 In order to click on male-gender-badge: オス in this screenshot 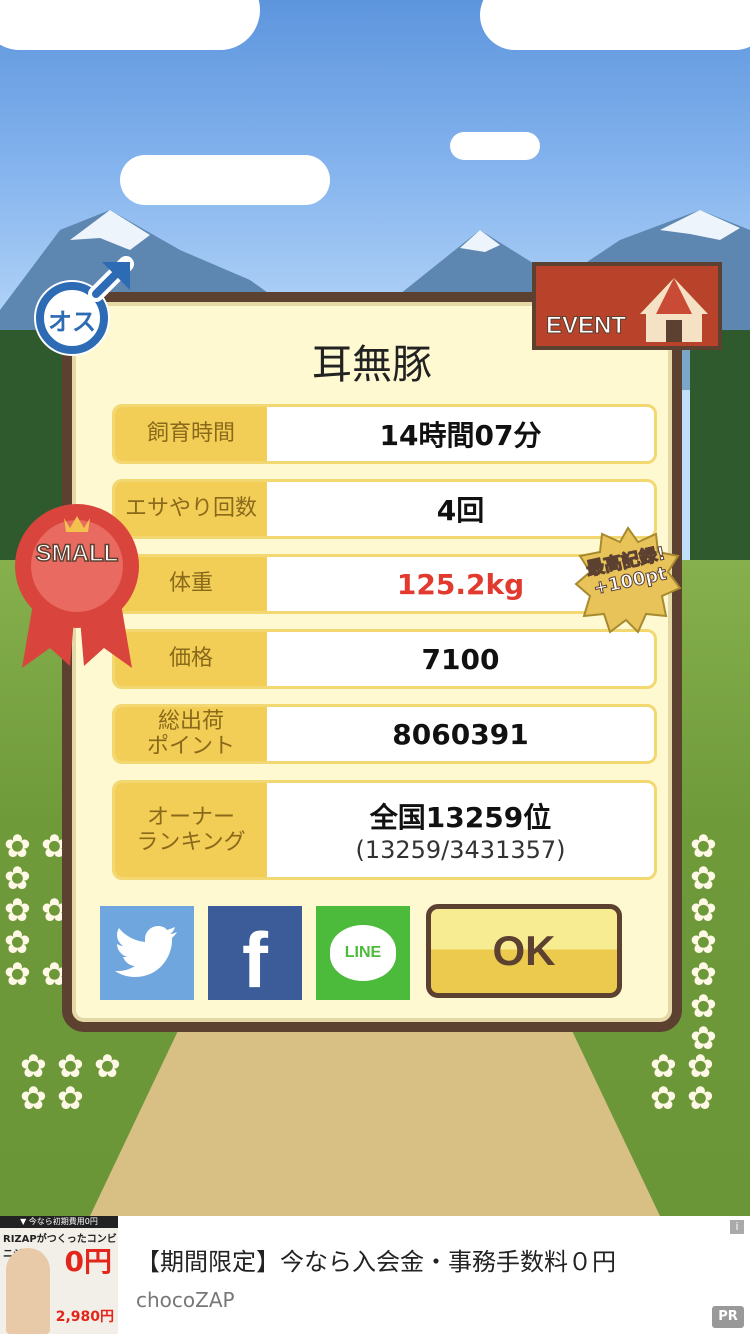, I will do `click(81, 311)`.